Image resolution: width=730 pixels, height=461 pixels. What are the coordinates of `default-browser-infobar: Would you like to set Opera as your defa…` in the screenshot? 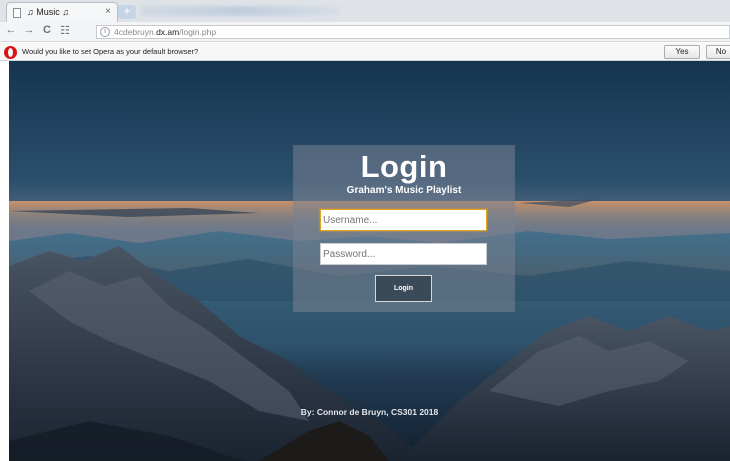 It's located at (365, 52).